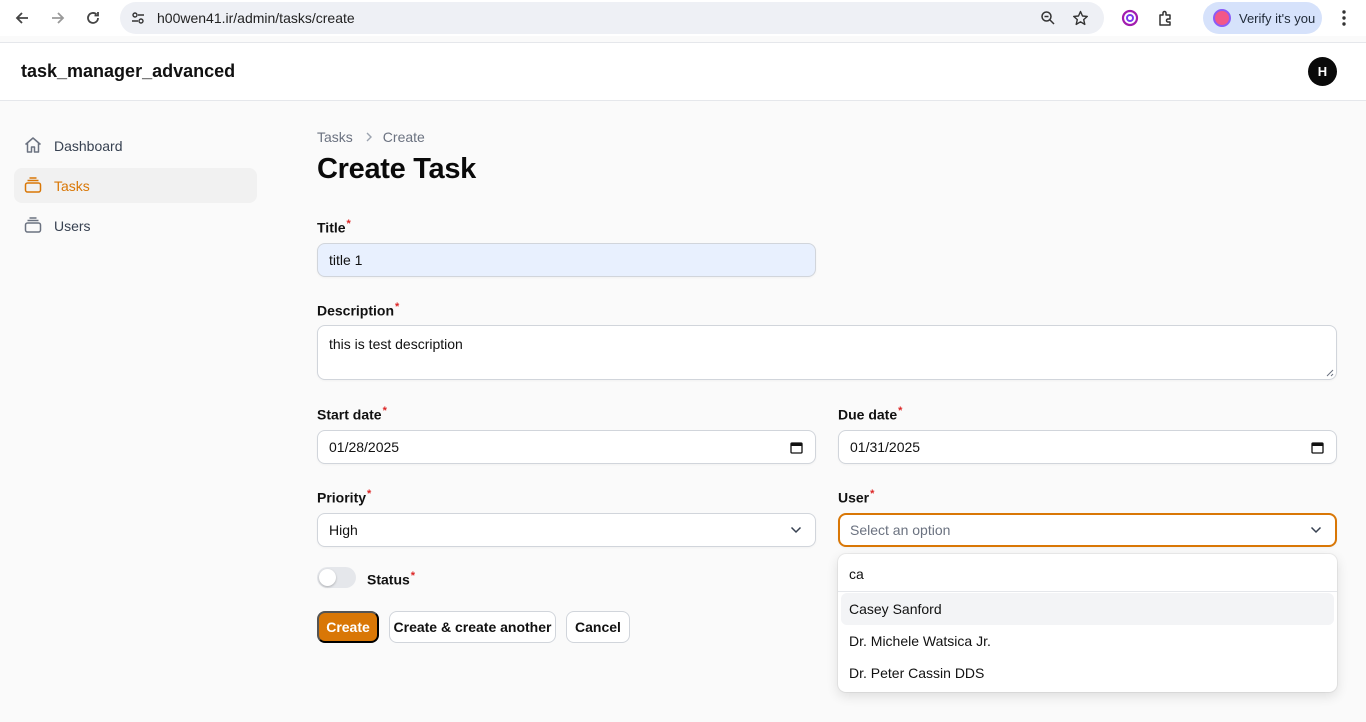 The width and height of the screenshot is (1366, 722). I want to click on user-option: Dr. Michele Watsica Jr., so click(1087, 641).